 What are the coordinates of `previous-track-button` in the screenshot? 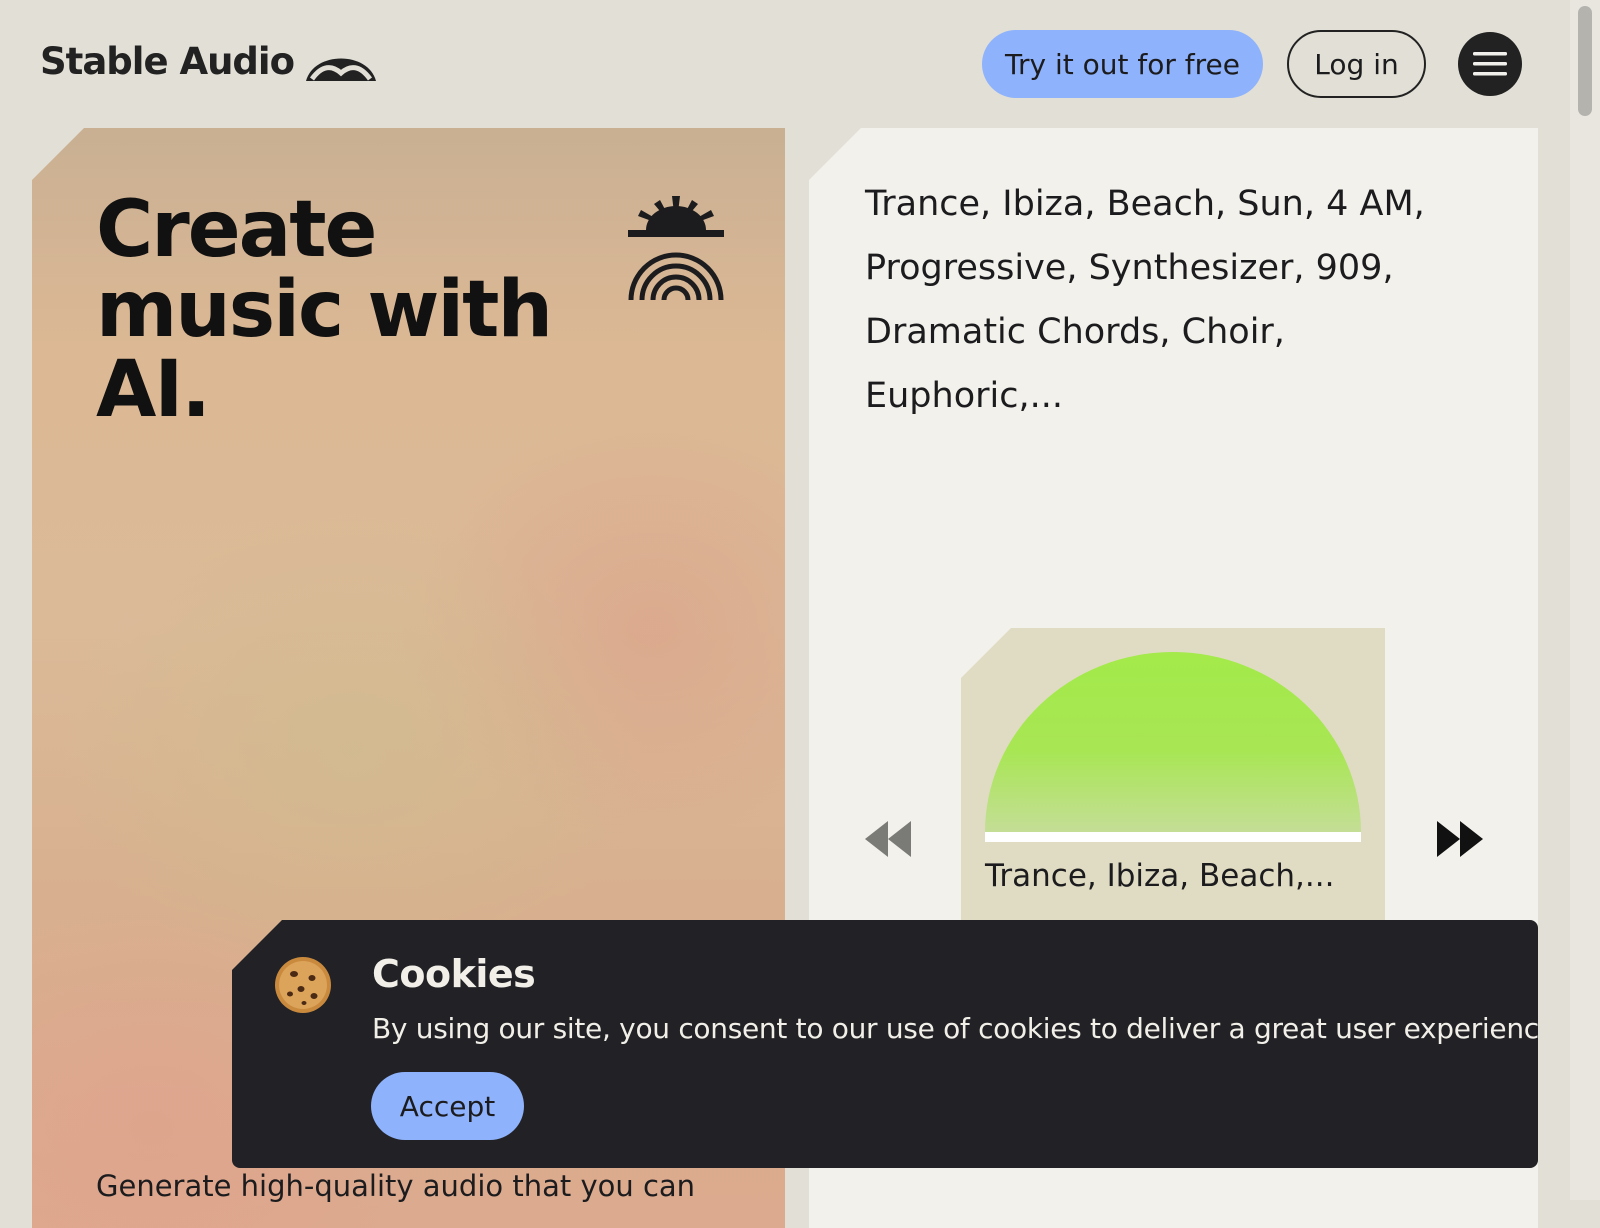 It's located at (888, 839).